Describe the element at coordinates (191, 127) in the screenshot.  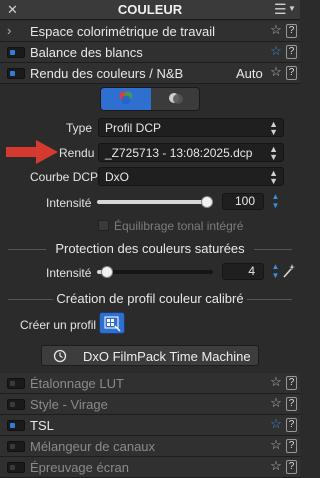
I see `type-select: Profil DCP ▲ ▼` at that location.